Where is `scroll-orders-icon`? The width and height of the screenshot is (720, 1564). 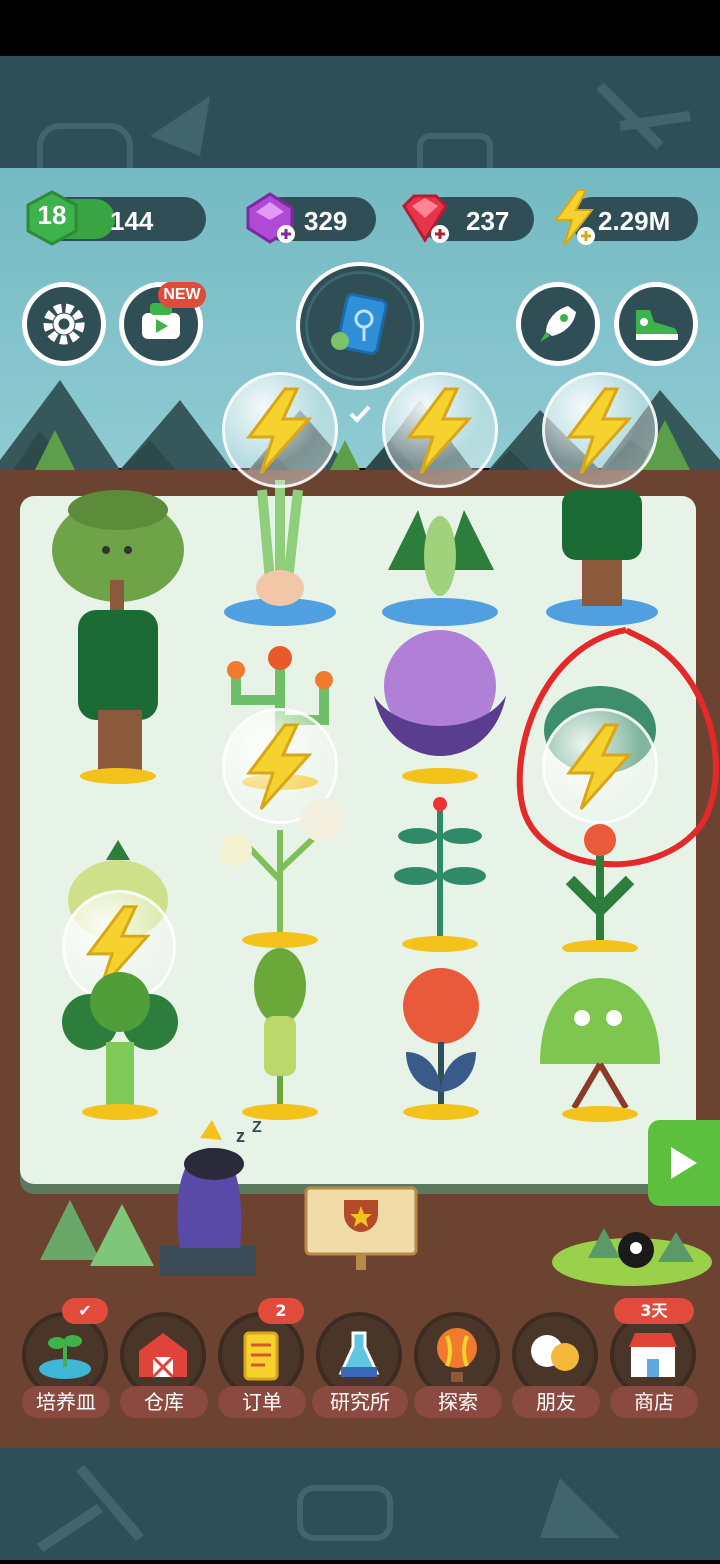
scroll-orders-icon is located at coordinates (261, 1356).